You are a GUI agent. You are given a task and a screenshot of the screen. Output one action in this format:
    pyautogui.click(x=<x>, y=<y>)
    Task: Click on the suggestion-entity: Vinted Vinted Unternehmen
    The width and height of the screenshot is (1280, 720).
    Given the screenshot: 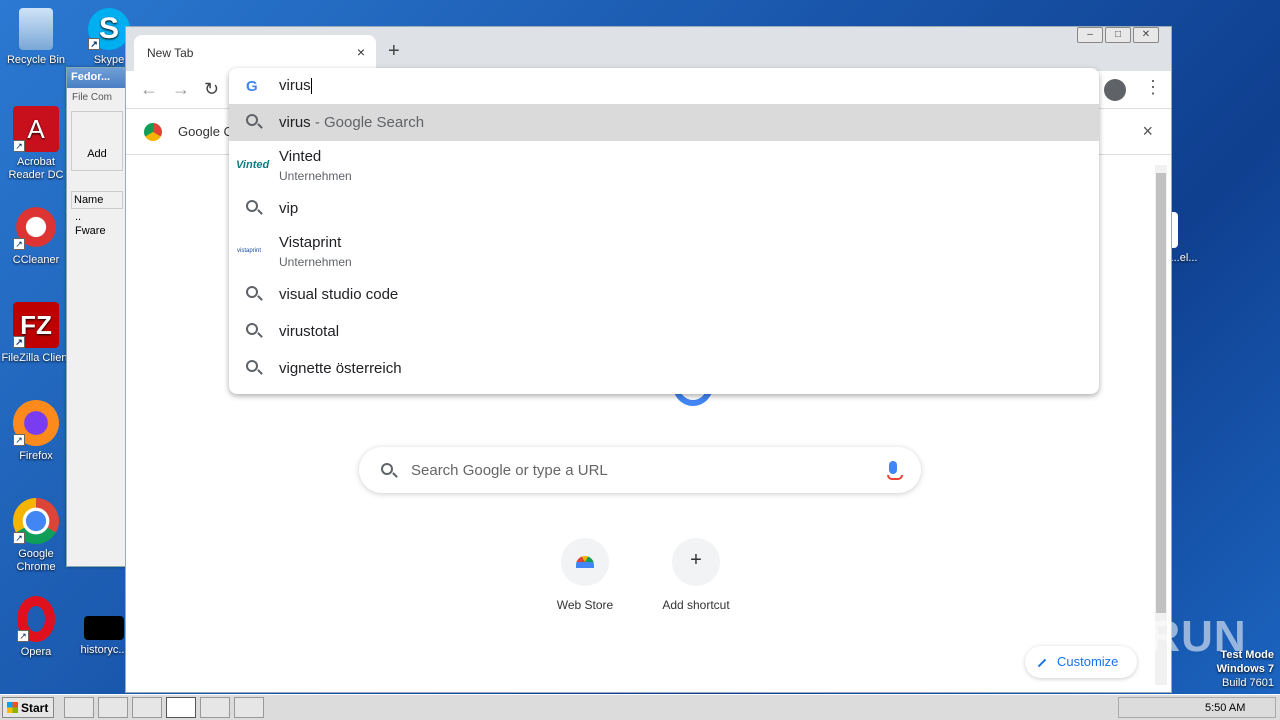 What is the action you would take?
    pyautogui.click(x=664, y=165)
    